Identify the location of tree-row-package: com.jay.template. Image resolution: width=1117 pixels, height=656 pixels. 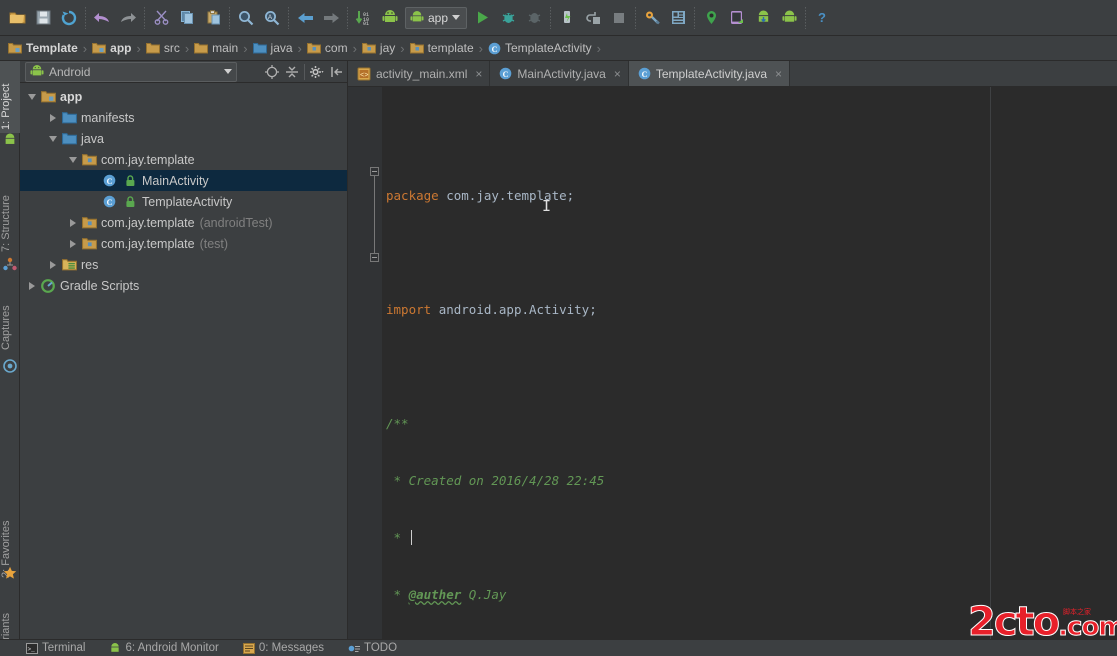
(183, 159).